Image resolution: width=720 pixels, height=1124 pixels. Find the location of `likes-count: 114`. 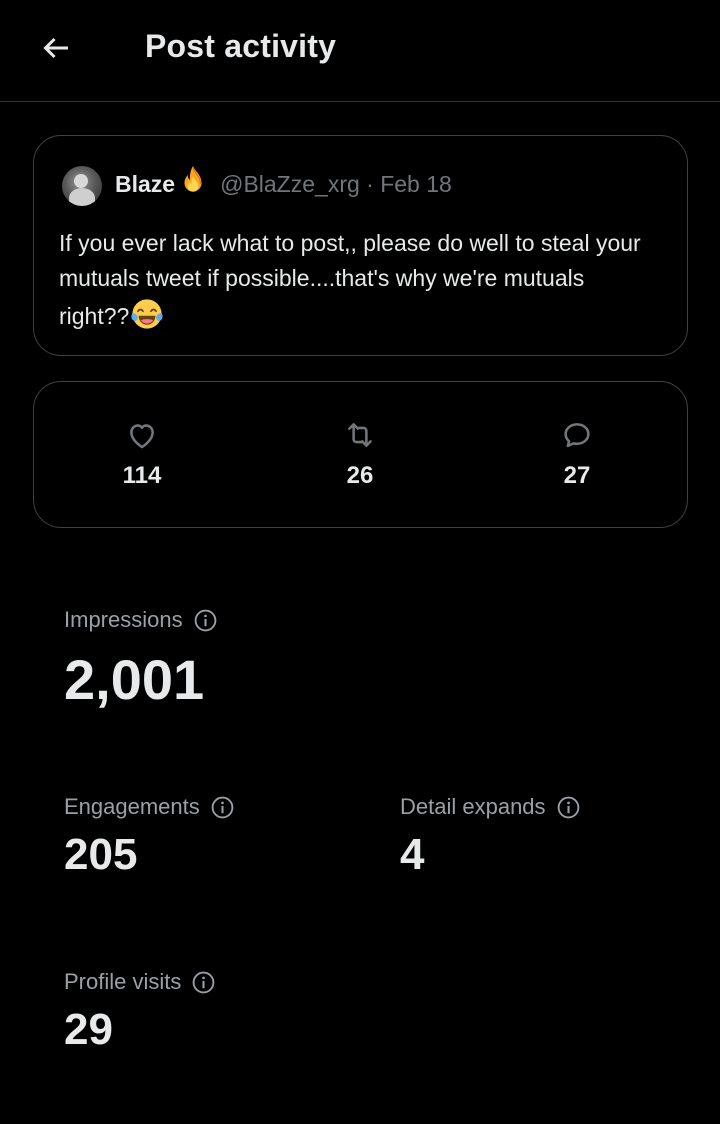

likes-count: 114 is located at coordinates (142, 475).